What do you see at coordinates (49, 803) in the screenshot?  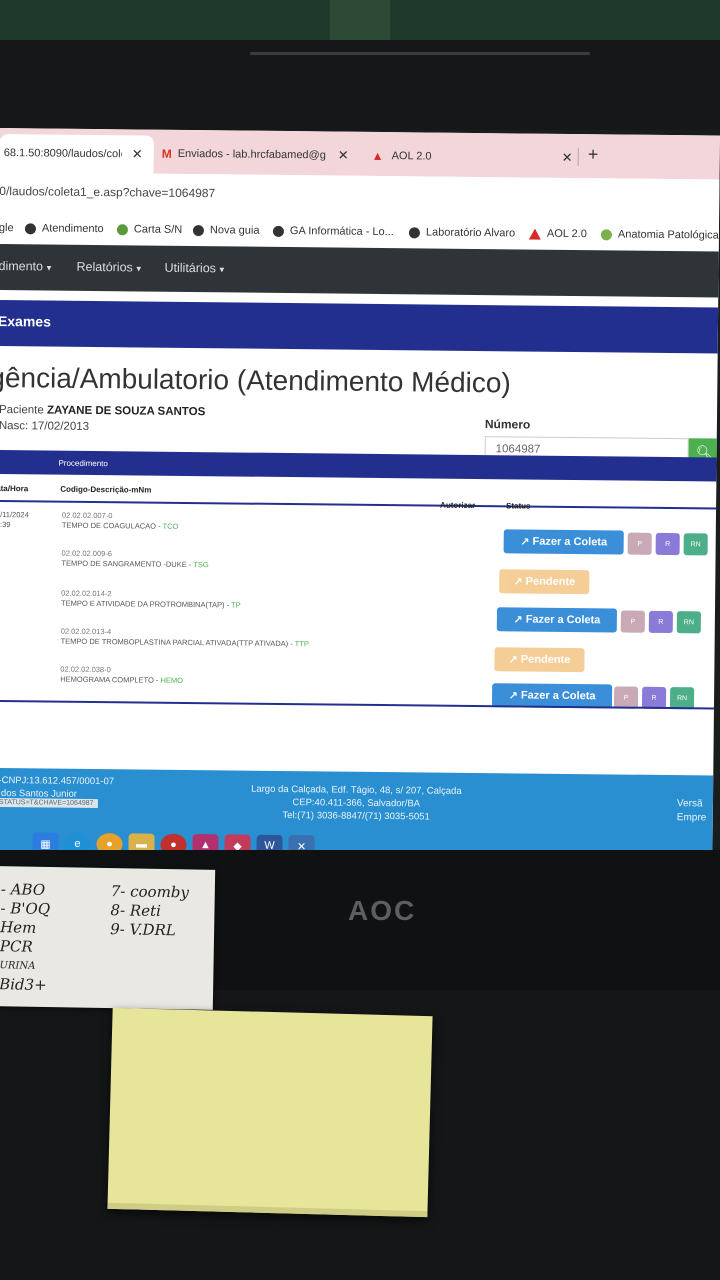 I see `status-url: /STATUS=T&CHAVE=1064987` at bounding box center [49, 803].